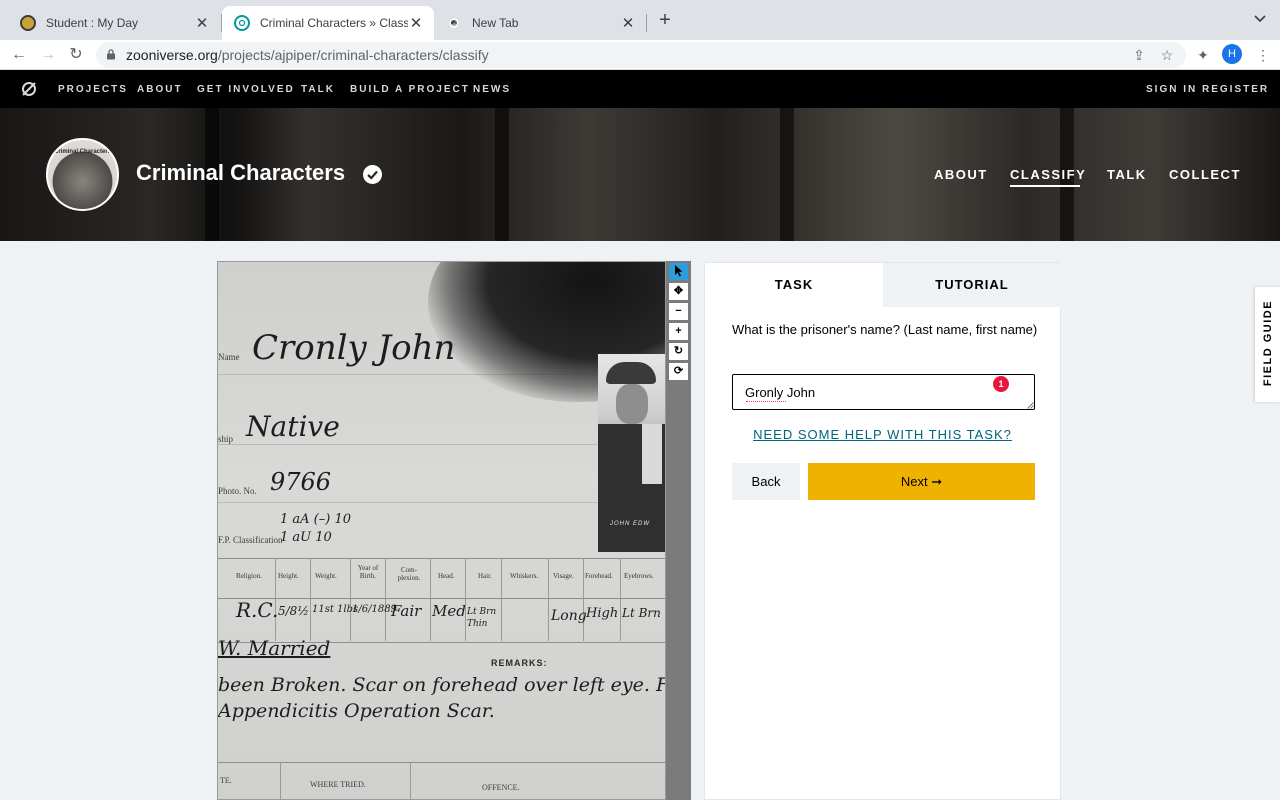 This screenshot has height=800, width=1280. Describe the element at coordinates (409, 574) in the screenshot. I see `table-header: Com-plexion.` at that location.